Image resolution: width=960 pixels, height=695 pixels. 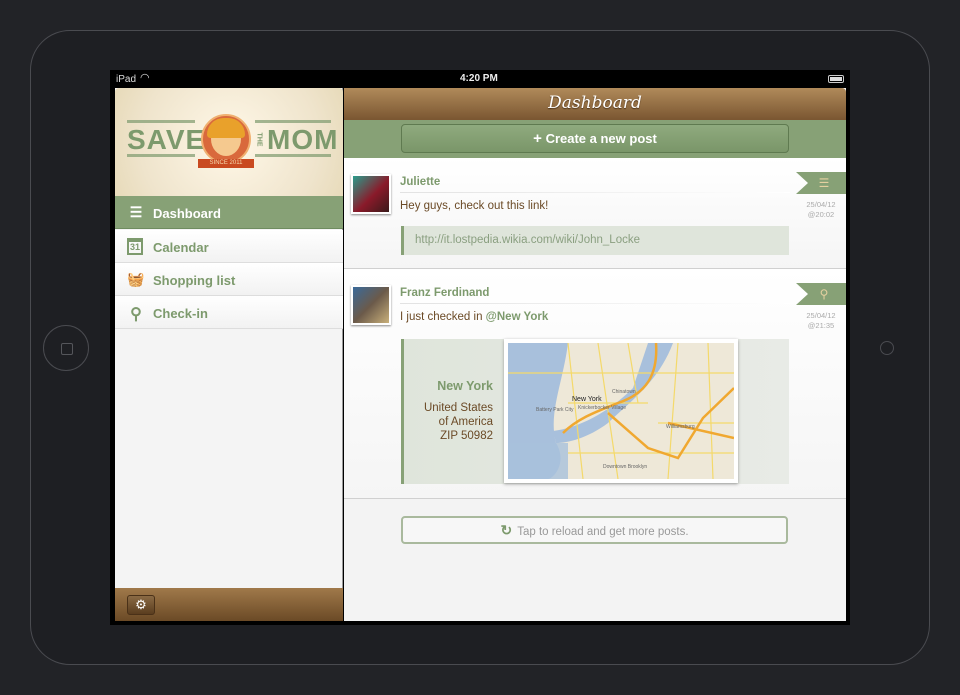 What do you see at coordinates (226, 139) in the screenshot?
I see `mom-face-icon` at bounding box center [226, 139].